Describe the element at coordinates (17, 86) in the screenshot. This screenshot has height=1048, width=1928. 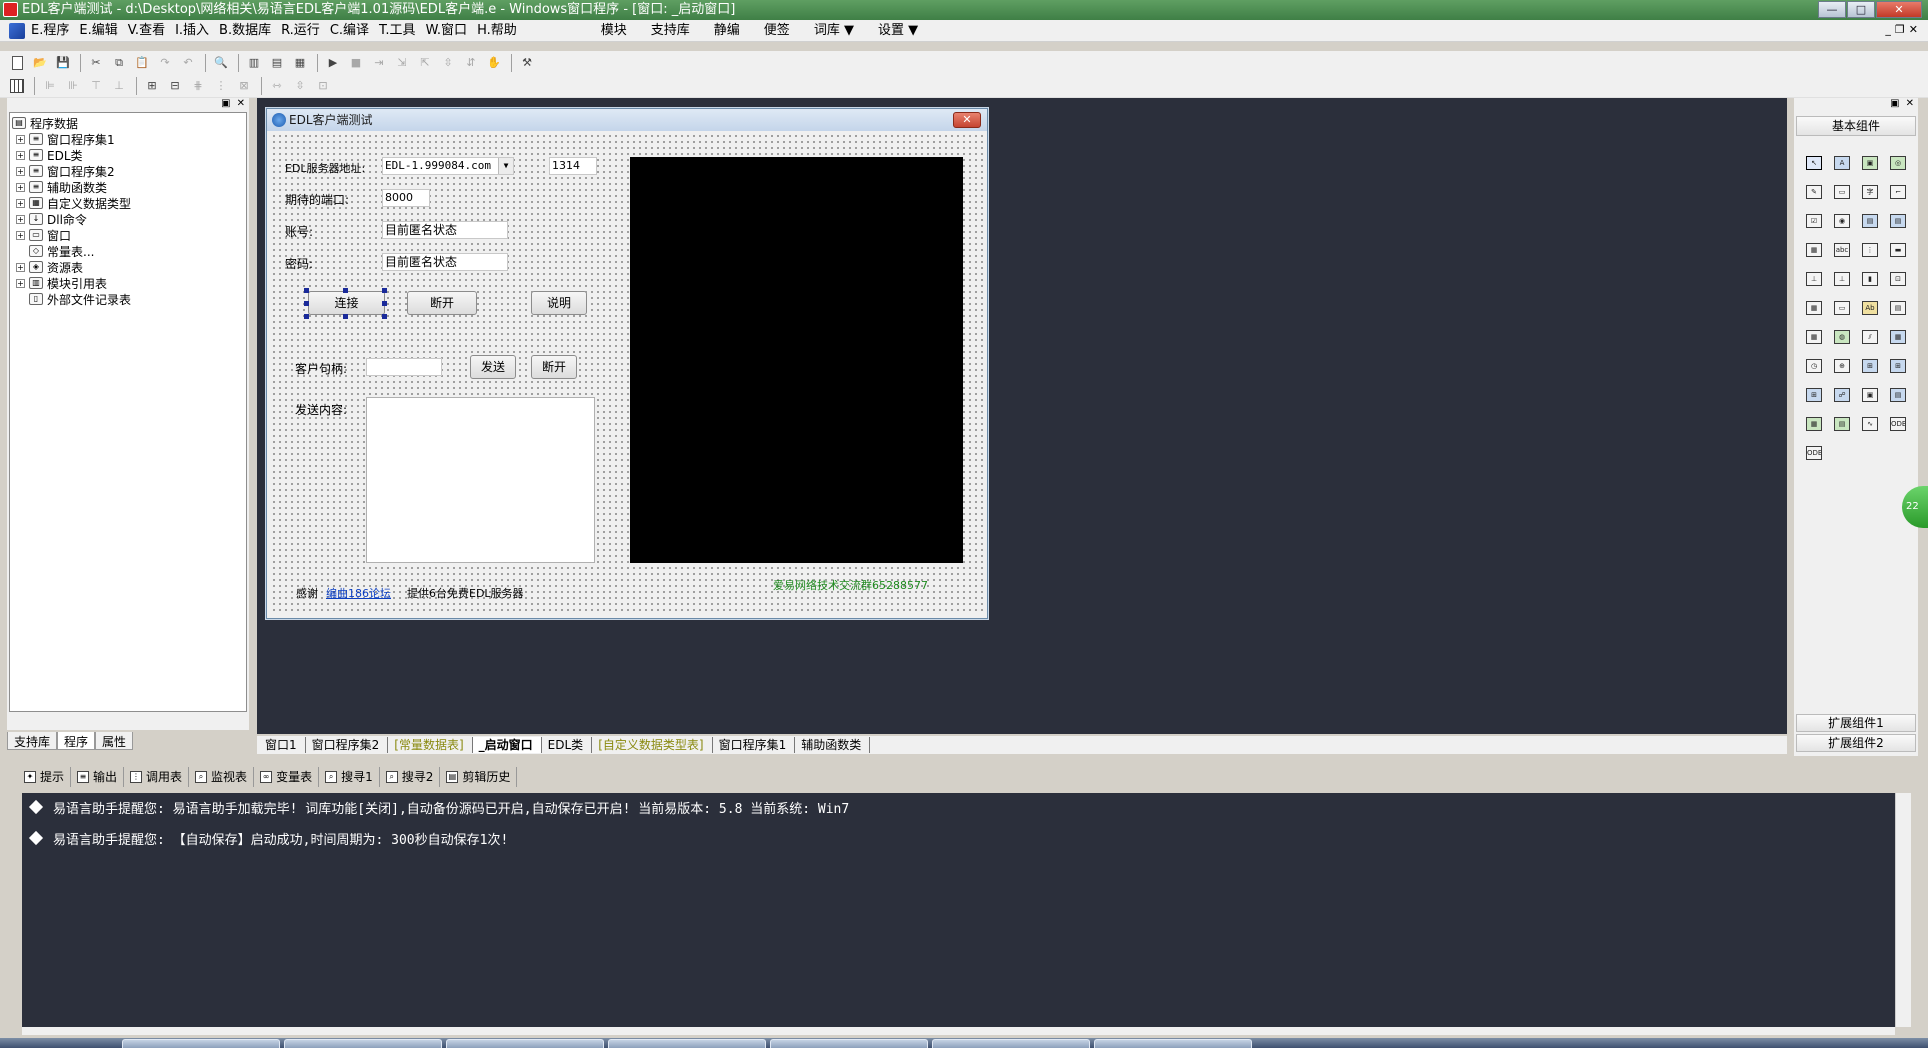
I see `grid-icon` at that location.